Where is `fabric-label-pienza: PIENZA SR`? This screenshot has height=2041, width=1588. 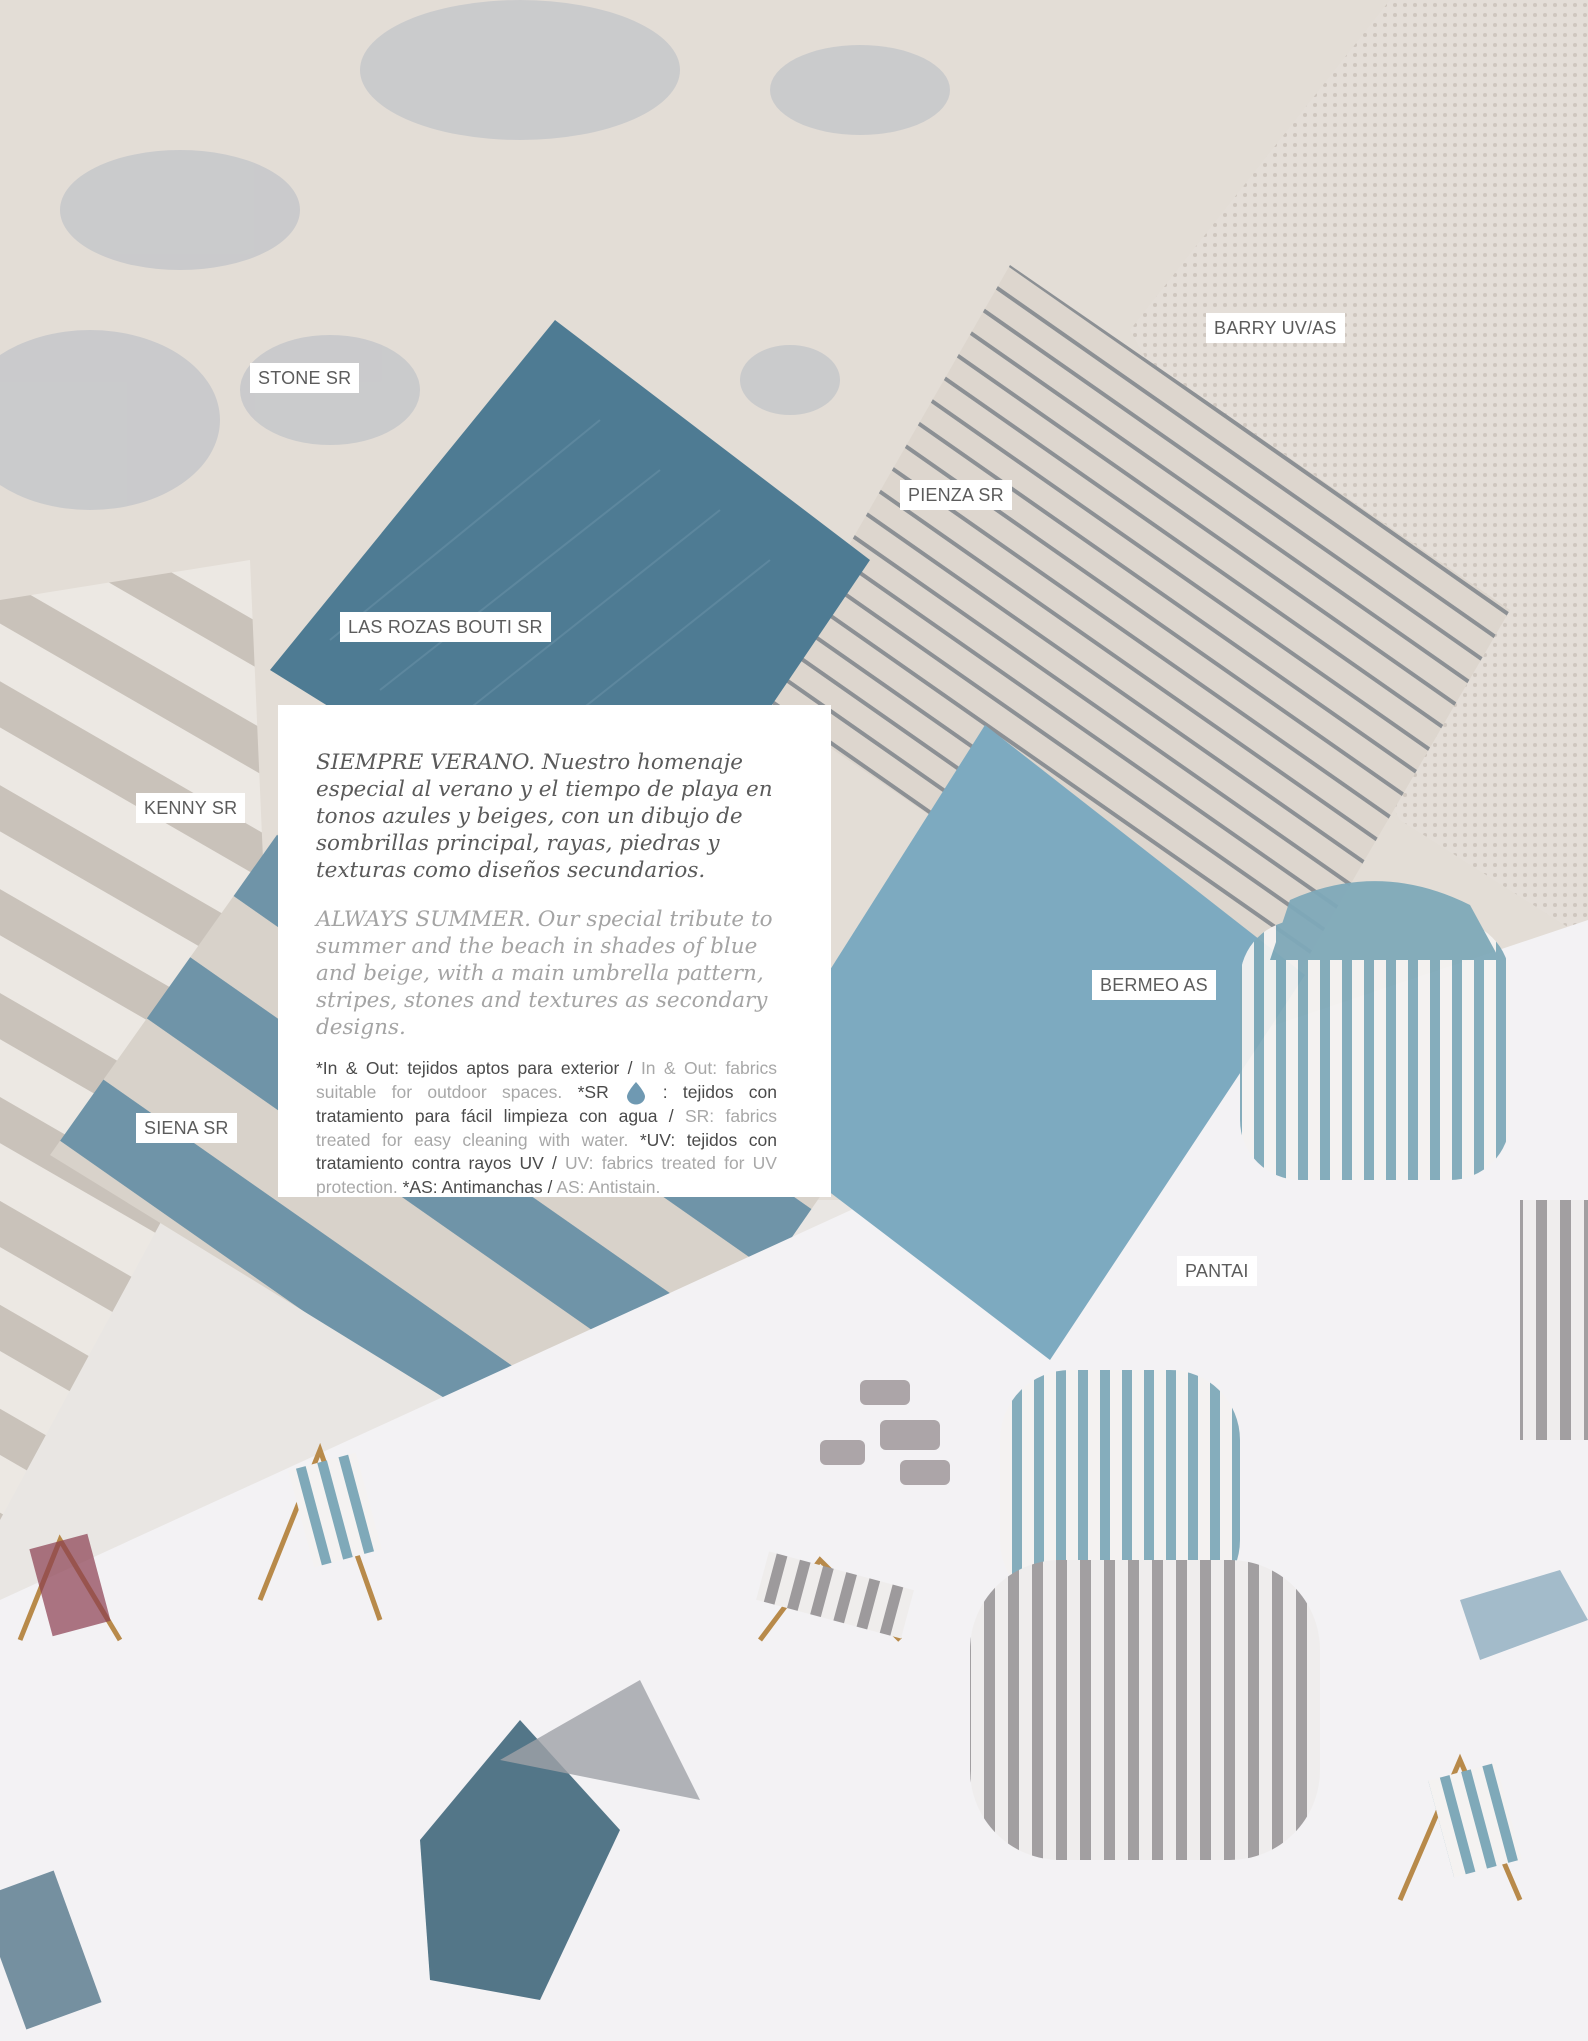
fabric-label-pienza: PIENZA SR is located at coordinates (956, 495).